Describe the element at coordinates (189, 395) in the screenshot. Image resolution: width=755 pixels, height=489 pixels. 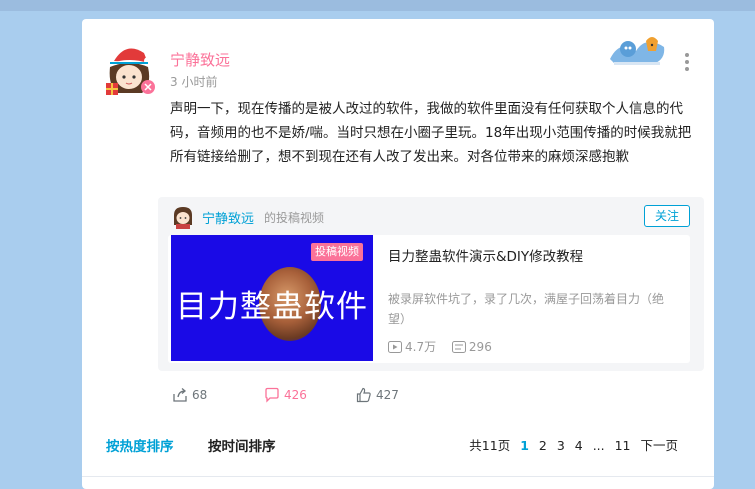
I see `share-button: 68` at that location.